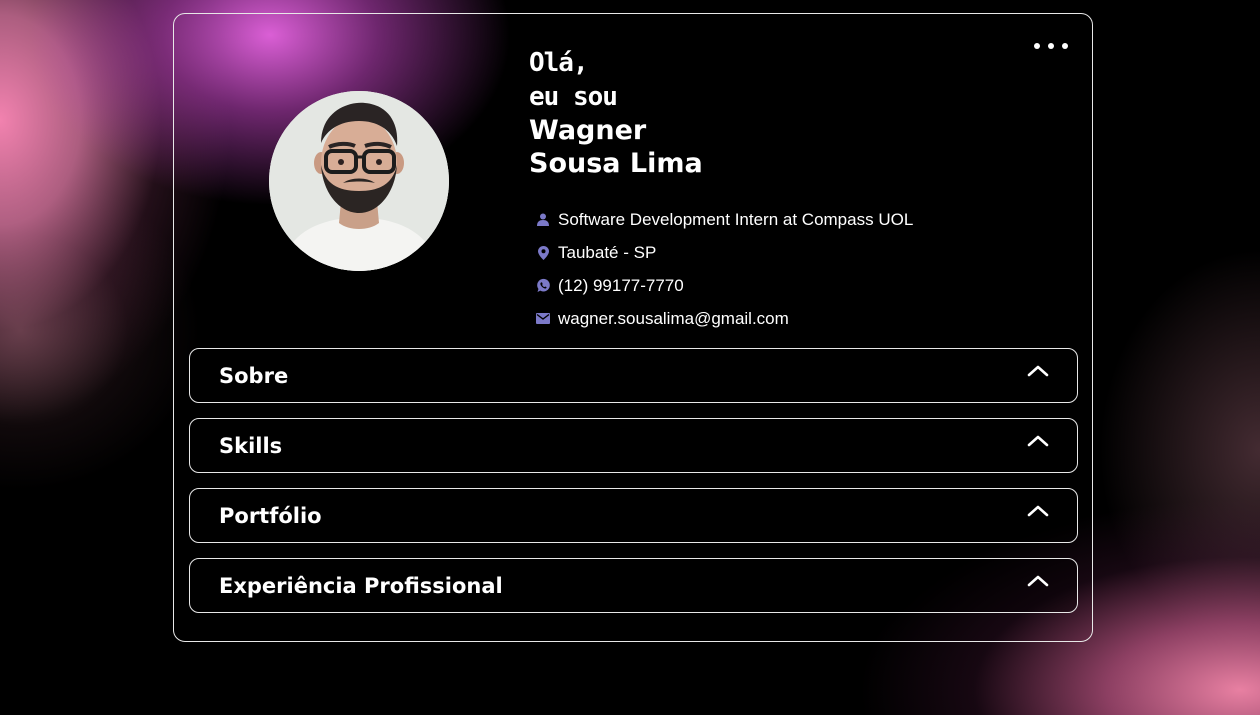 This screenshot has width=1260, height=715. Describe the element at coordinates (633, 445) in the screenshot. I see `accordion-skills: Skills` at that location.